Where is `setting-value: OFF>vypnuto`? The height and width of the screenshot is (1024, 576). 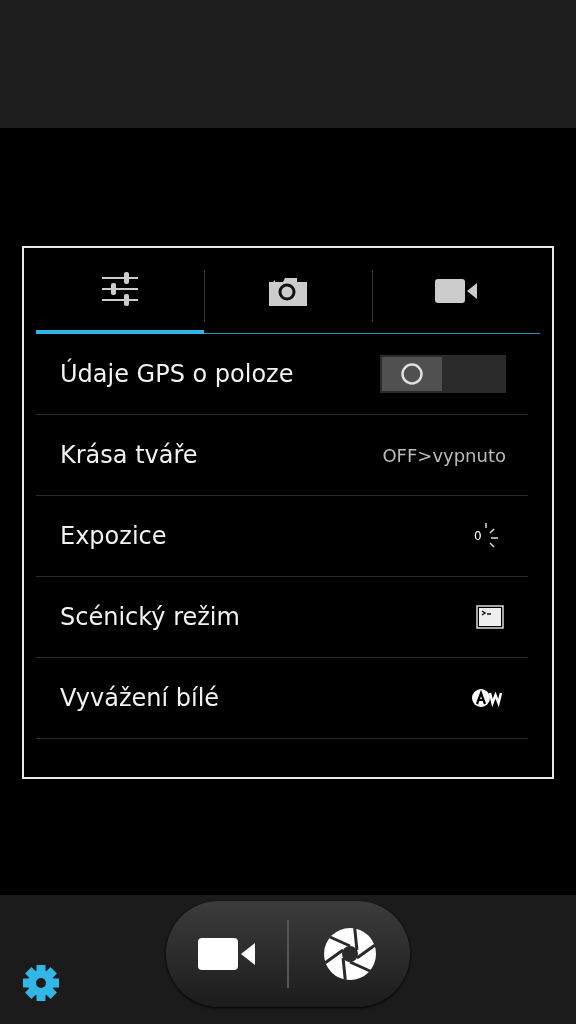
setting-value: OFF>vypnuto is located at coordinates (444, 455).